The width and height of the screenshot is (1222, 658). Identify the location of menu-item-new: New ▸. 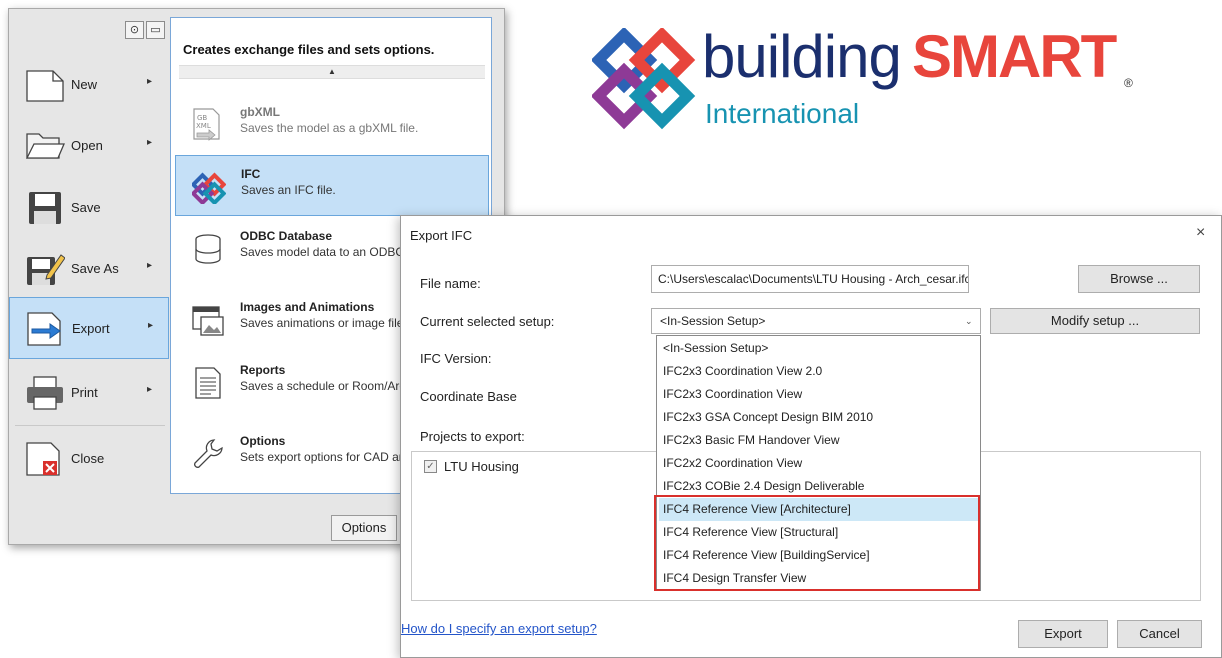
(89, 85).